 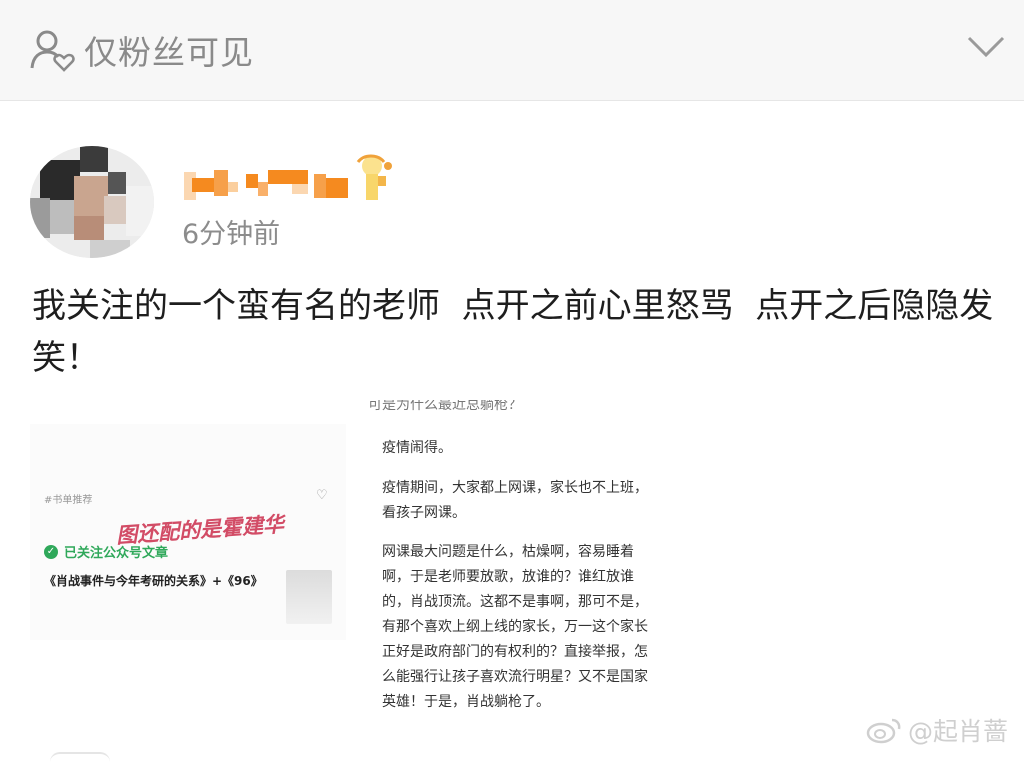 What do you see at coordinates (68, 500) in the screenshot?
I see `image-section-header: #书单推荐` at bounding box center [68, 500].